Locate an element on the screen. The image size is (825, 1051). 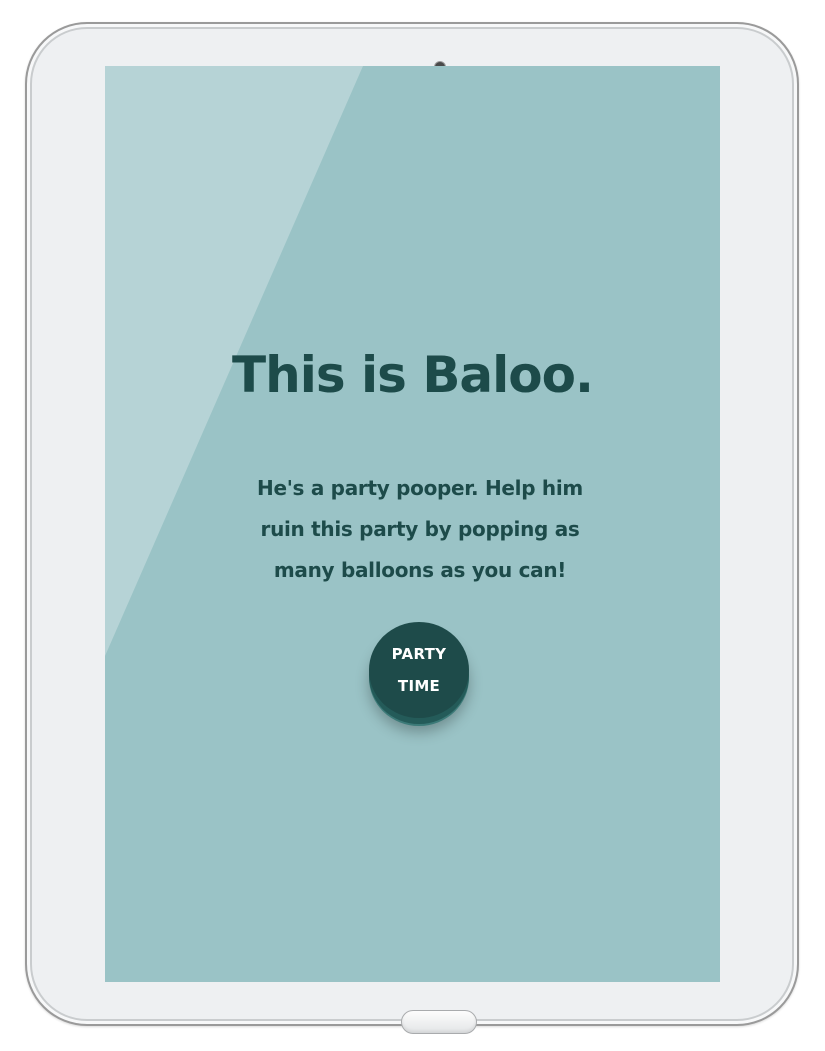
party-time-button: PARTY TIME is located at coordinates (419, 670).